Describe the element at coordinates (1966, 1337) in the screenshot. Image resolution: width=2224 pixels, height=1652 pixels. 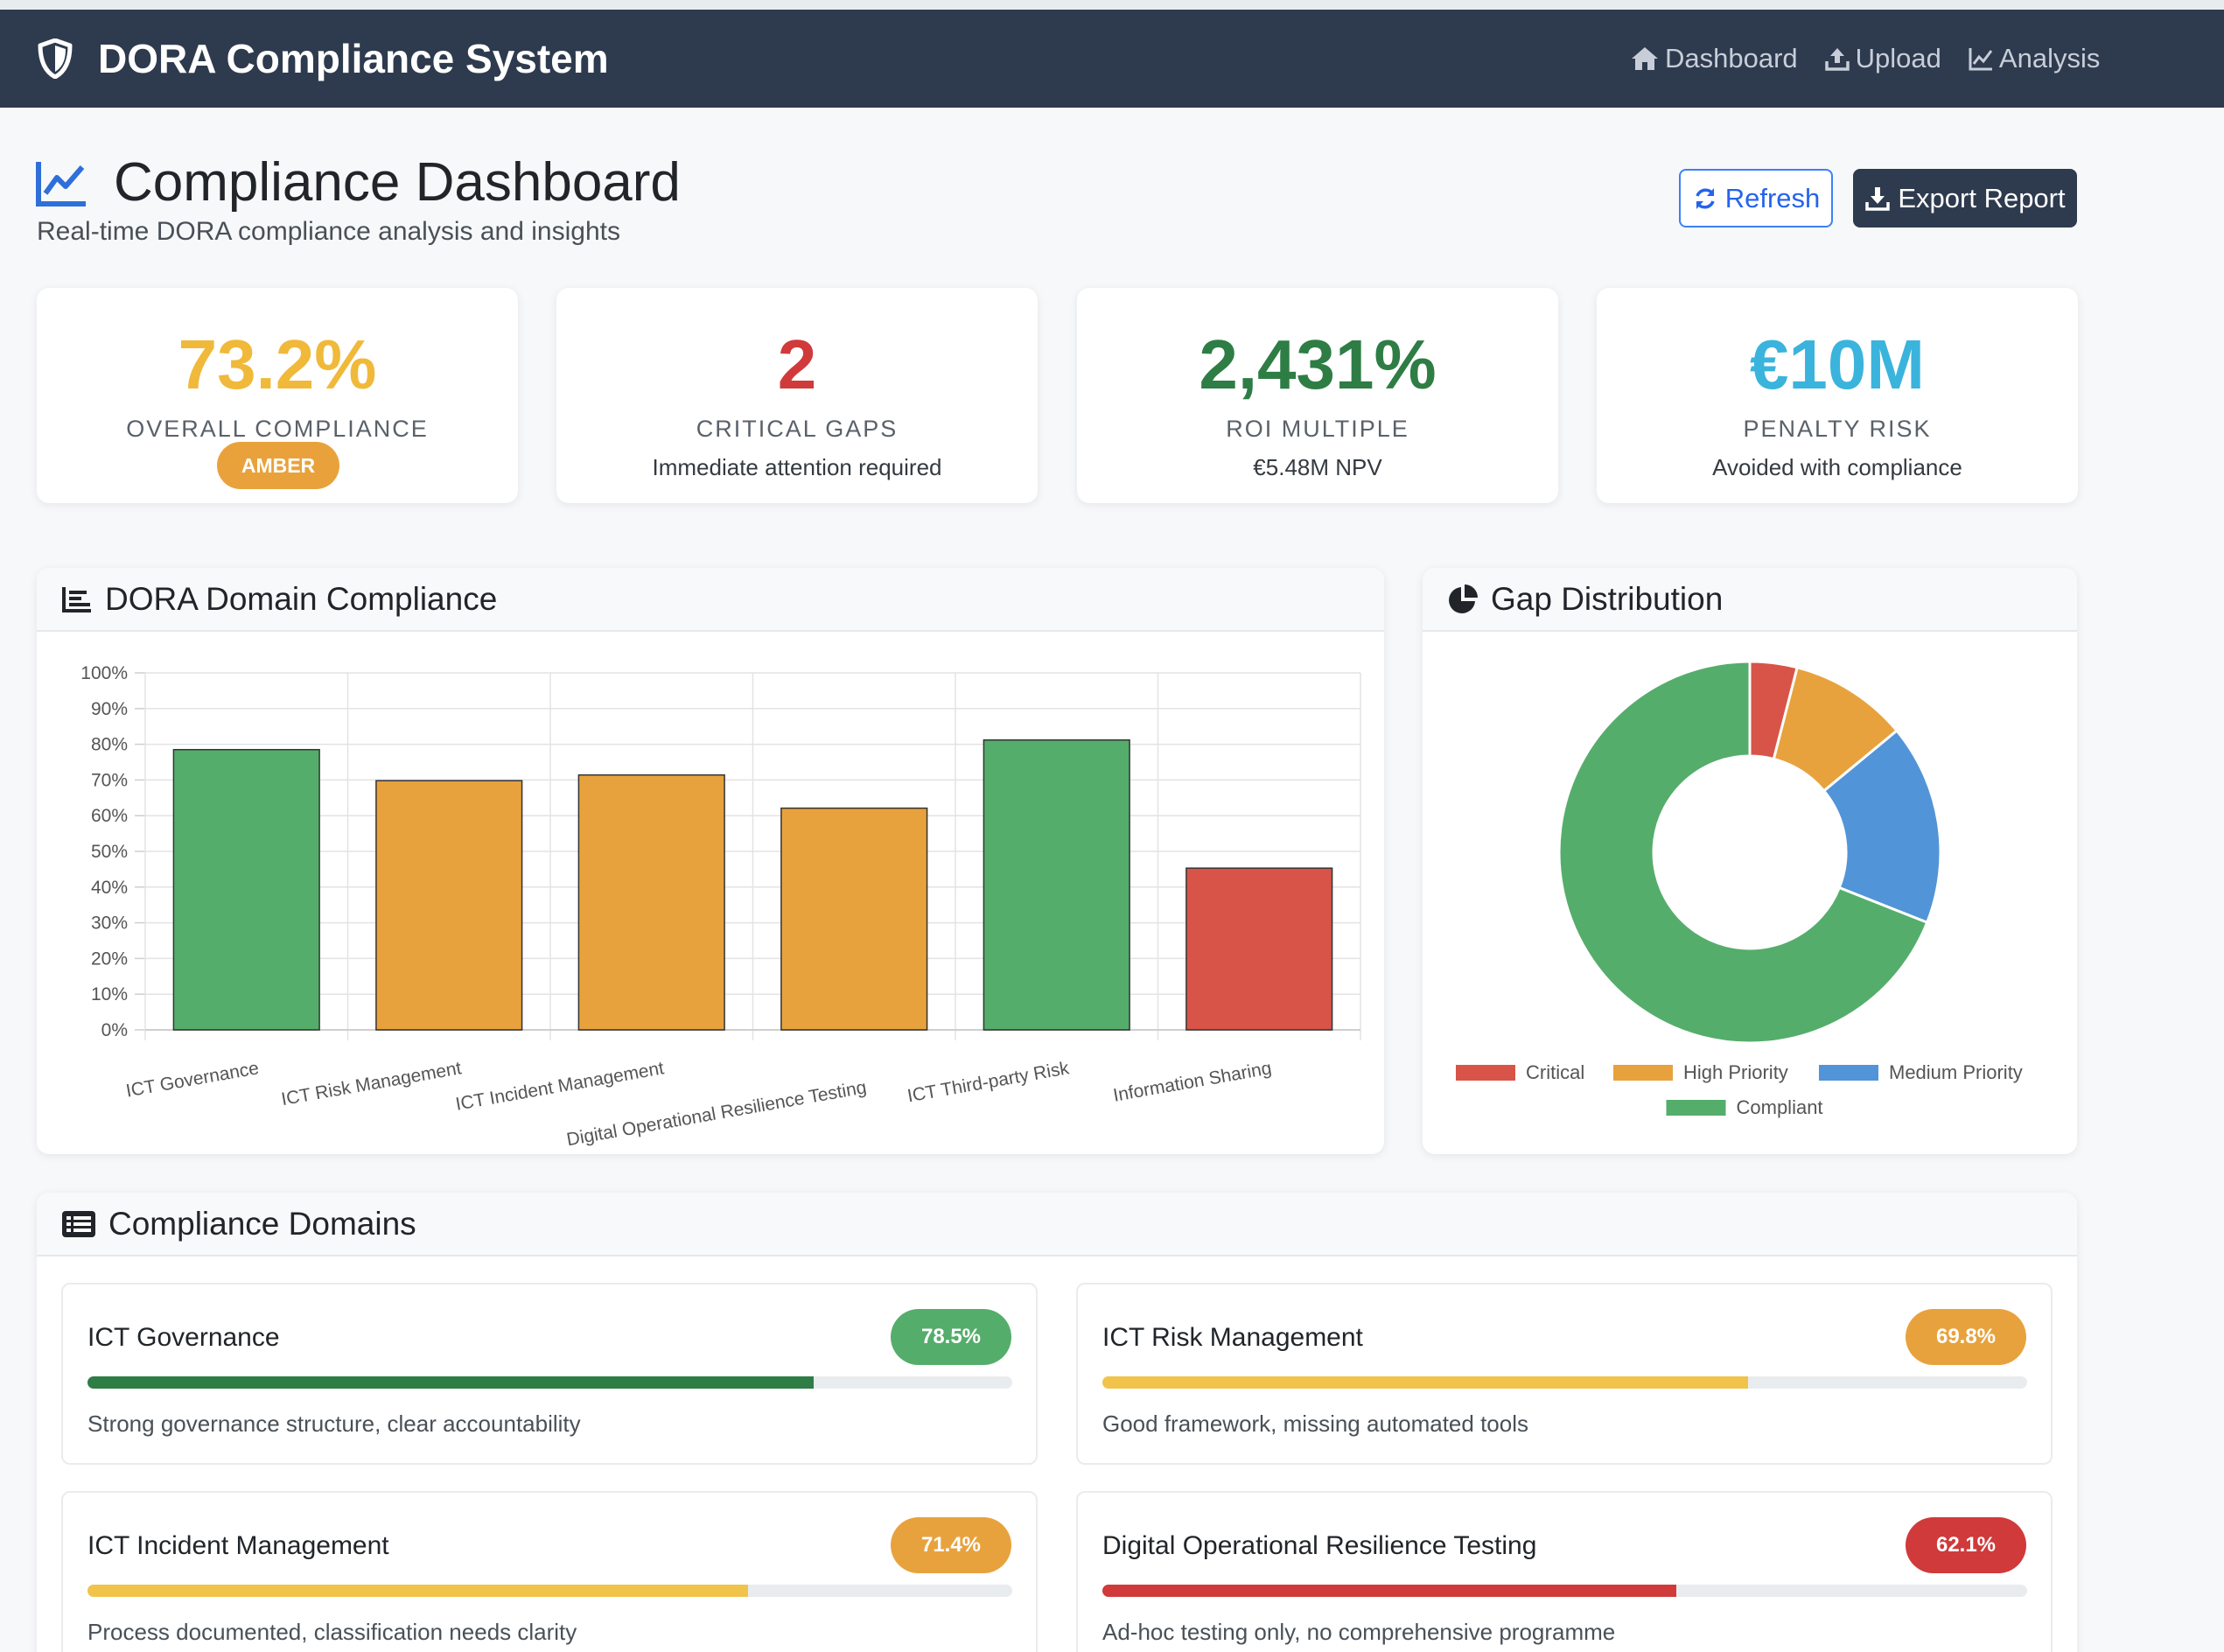
I see `domain-score-badge: 69.8%` at that location.